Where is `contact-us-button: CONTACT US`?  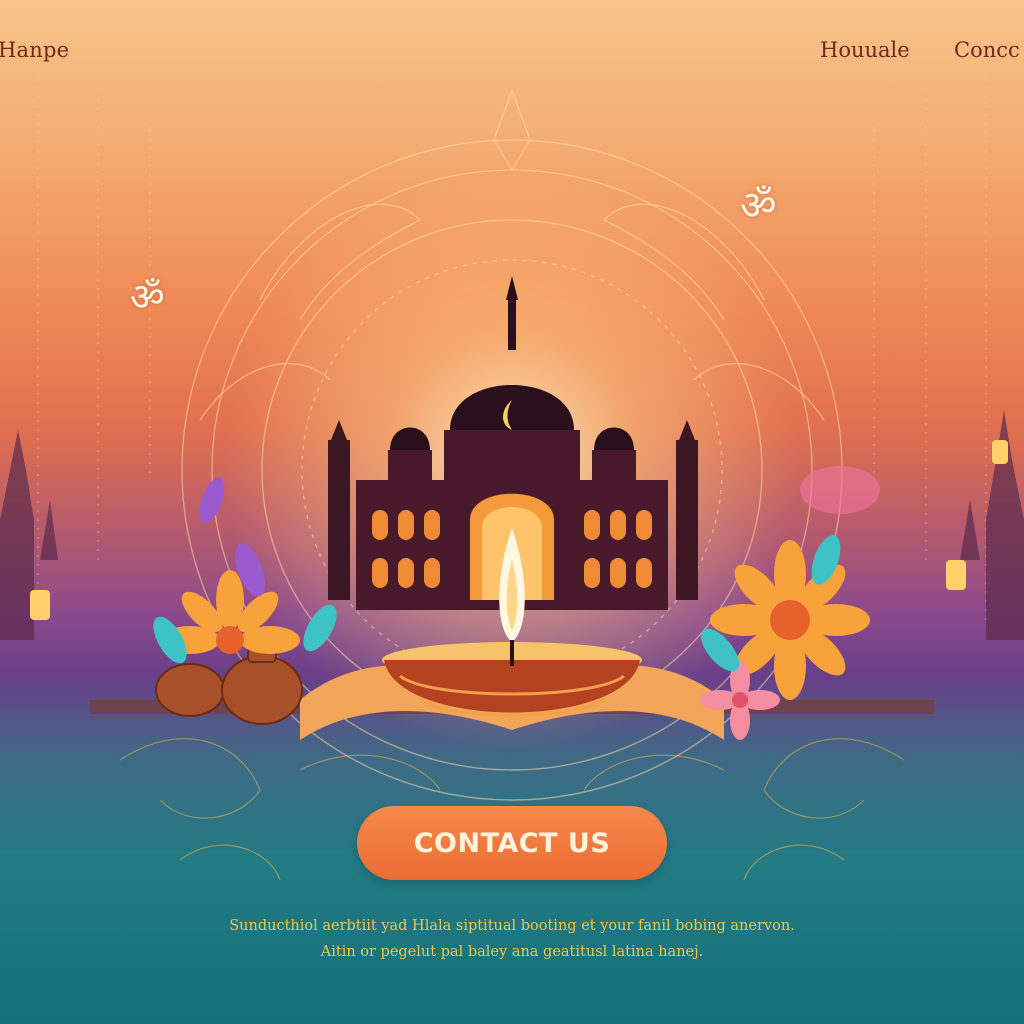 contact-us-button: CONTACT US is located at coordinates (512, 843).